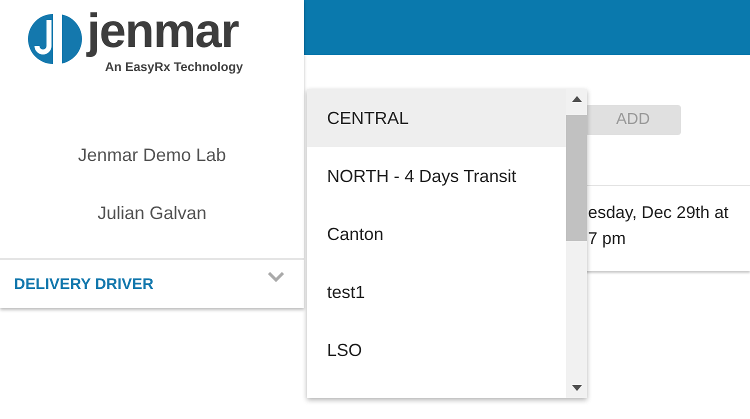 The width and height of the screenshot is (750, 419). I want to click on lab-name: Jenmar Demo Lab, so click(152, 155).